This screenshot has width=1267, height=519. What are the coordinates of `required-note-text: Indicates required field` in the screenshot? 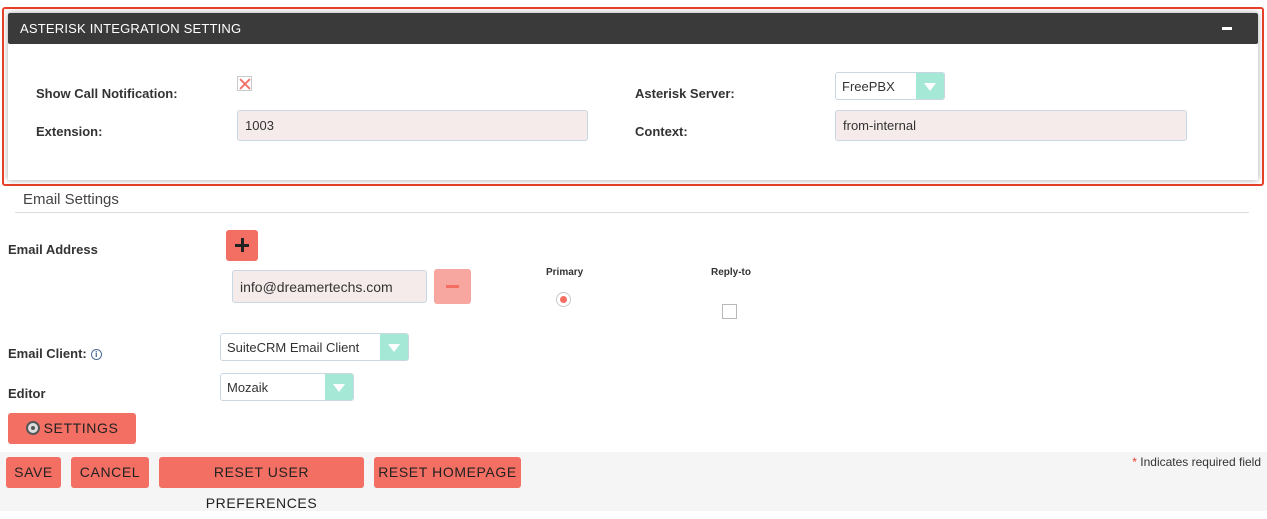 It's located at (1198, 462).